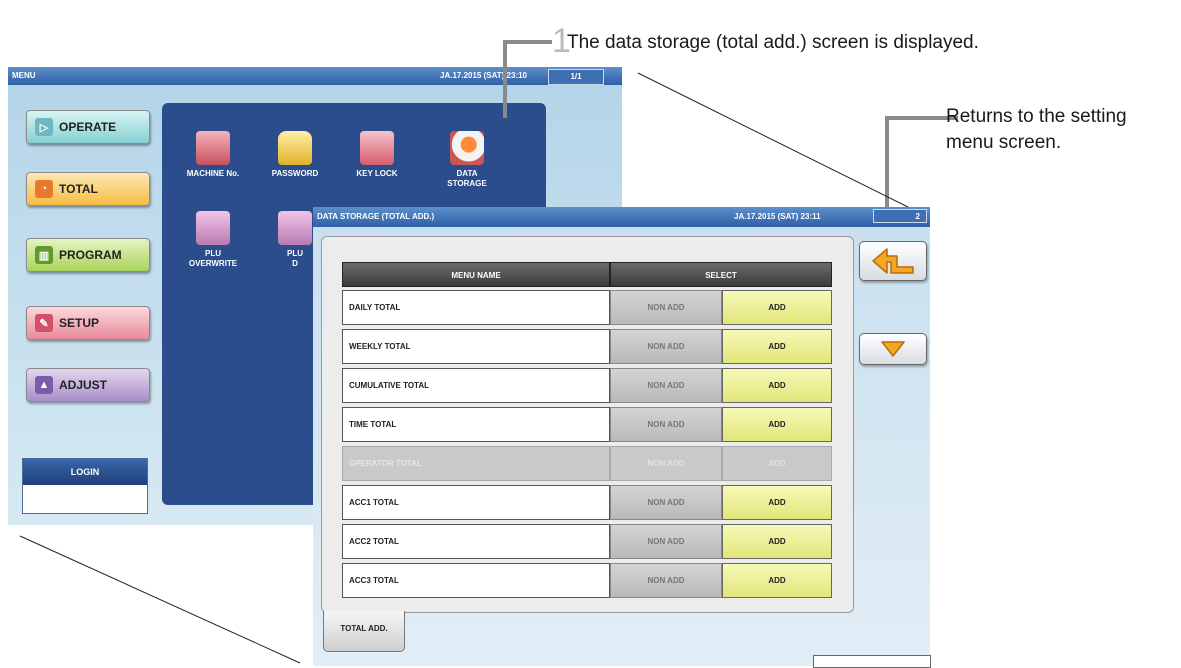 Image resolution: width=1181 pixels, height=668 pixels. What do you see at coordinates (576, 77) in the screenshot?
I see `menu-page-indicator: 1/1` at bounding box center [576, 77].